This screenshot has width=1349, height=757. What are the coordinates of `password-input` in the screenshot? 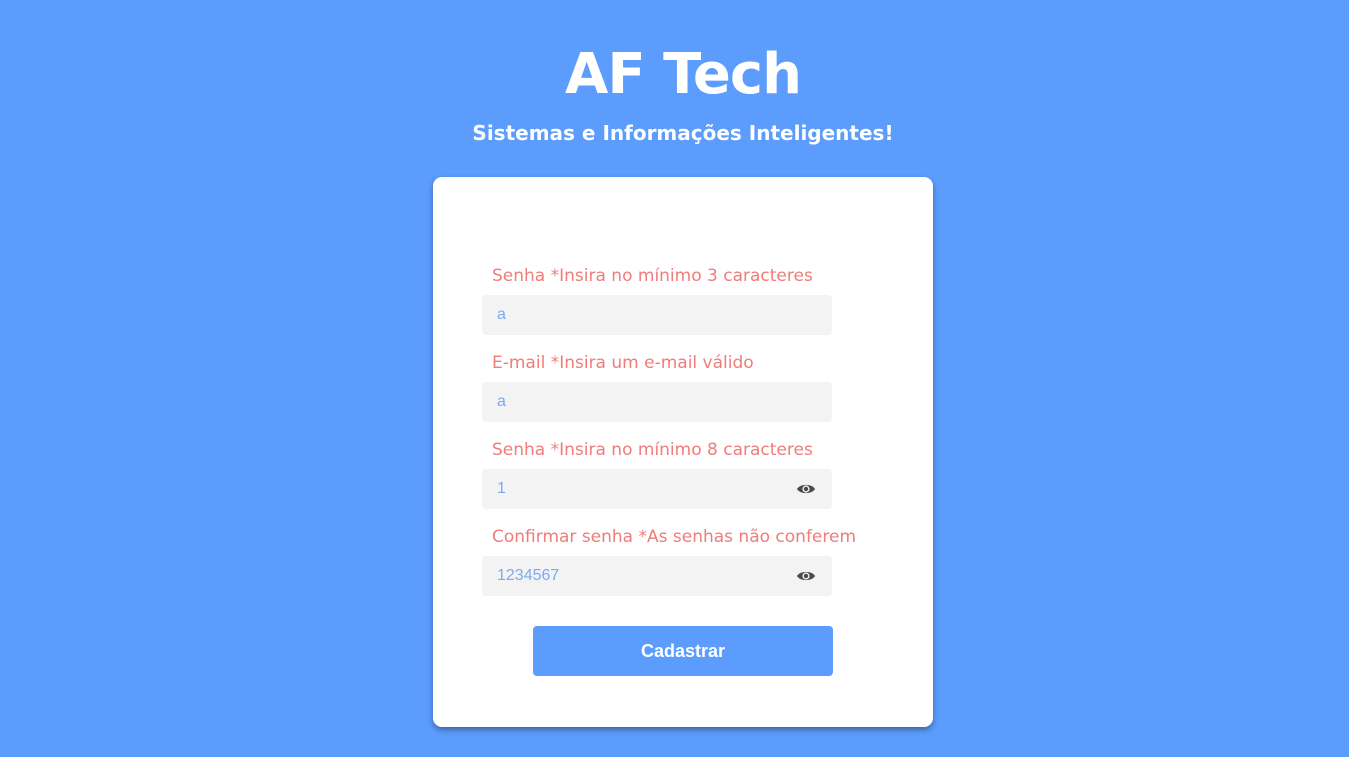 It's located at (639, 489).